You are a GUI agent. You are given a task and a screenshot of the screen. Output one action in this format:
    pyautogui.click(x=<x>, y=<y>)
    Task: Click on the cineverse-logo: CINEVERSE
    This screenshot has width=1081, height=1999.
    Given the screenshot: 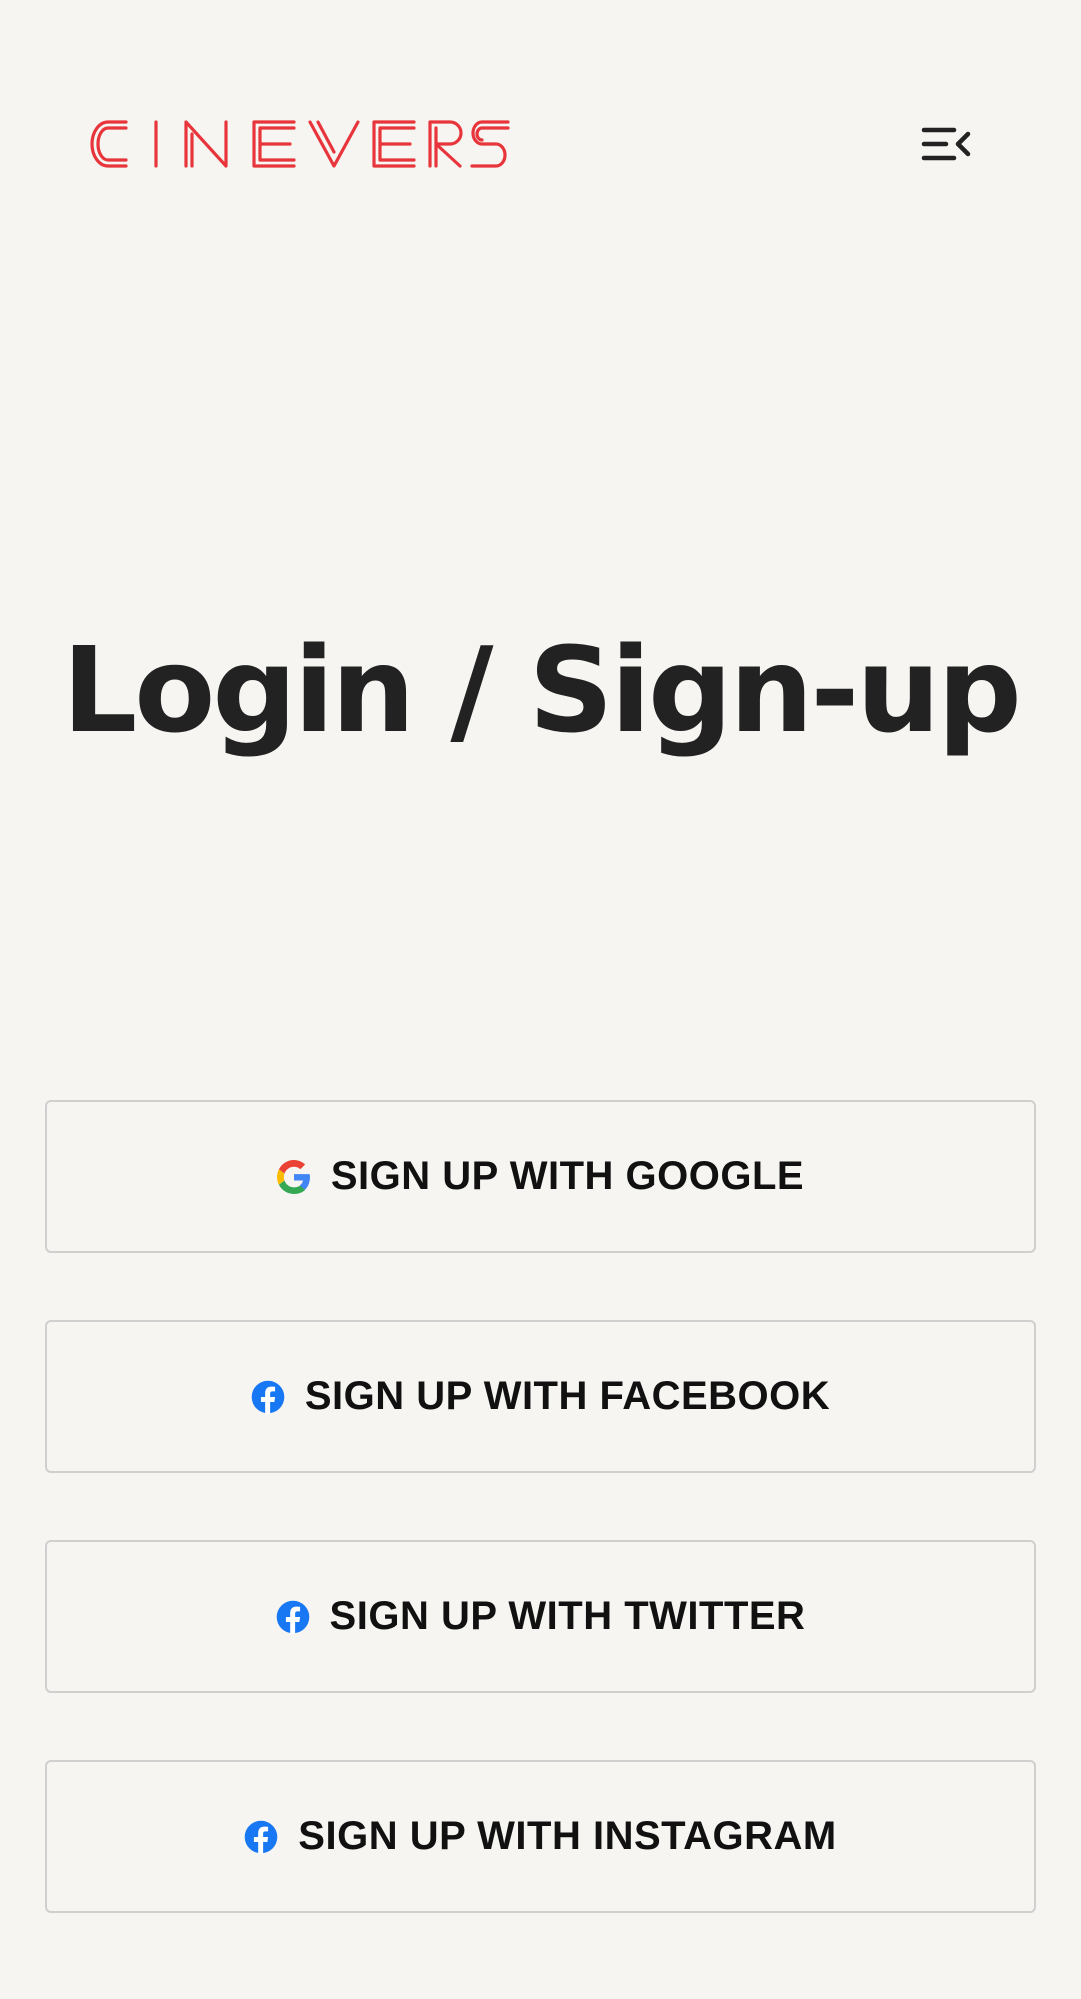 What is the action you would take?
    pyautogui.click(x=300, y=144)
    